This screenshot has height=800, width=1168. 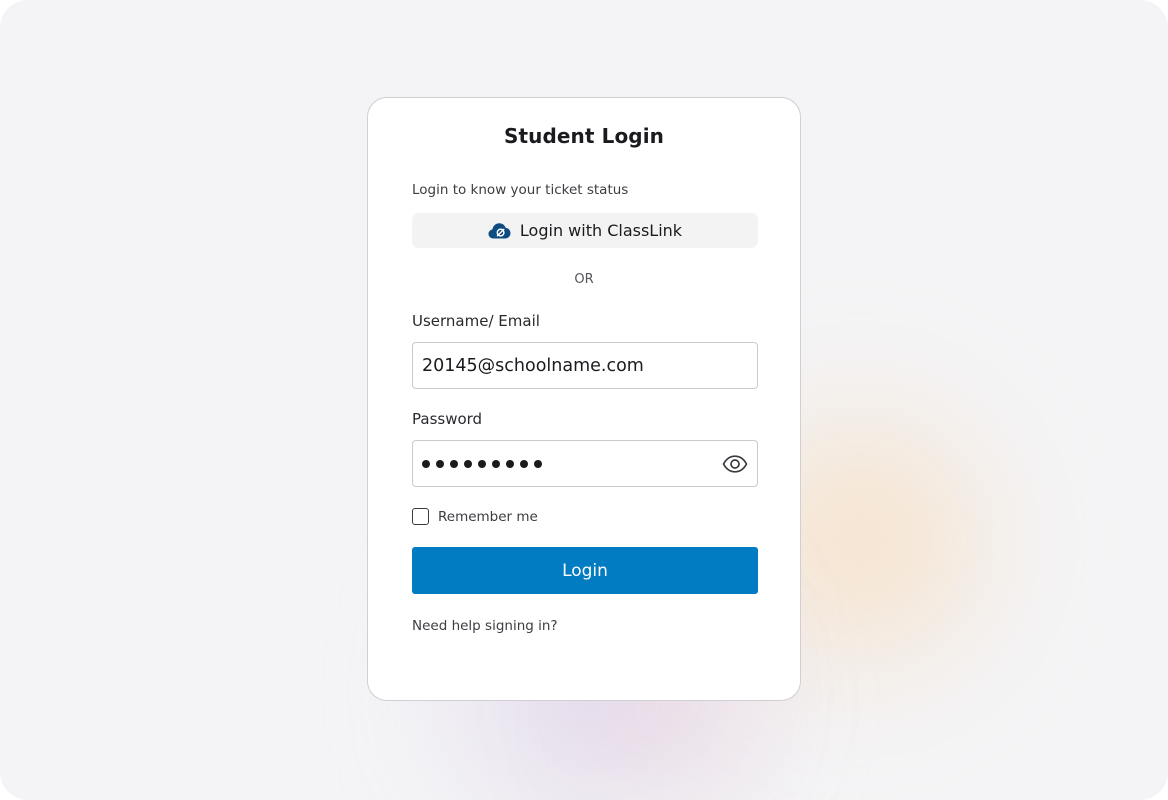 I want to click on remember-me-row: Remember me, so click(x=475, y=516).